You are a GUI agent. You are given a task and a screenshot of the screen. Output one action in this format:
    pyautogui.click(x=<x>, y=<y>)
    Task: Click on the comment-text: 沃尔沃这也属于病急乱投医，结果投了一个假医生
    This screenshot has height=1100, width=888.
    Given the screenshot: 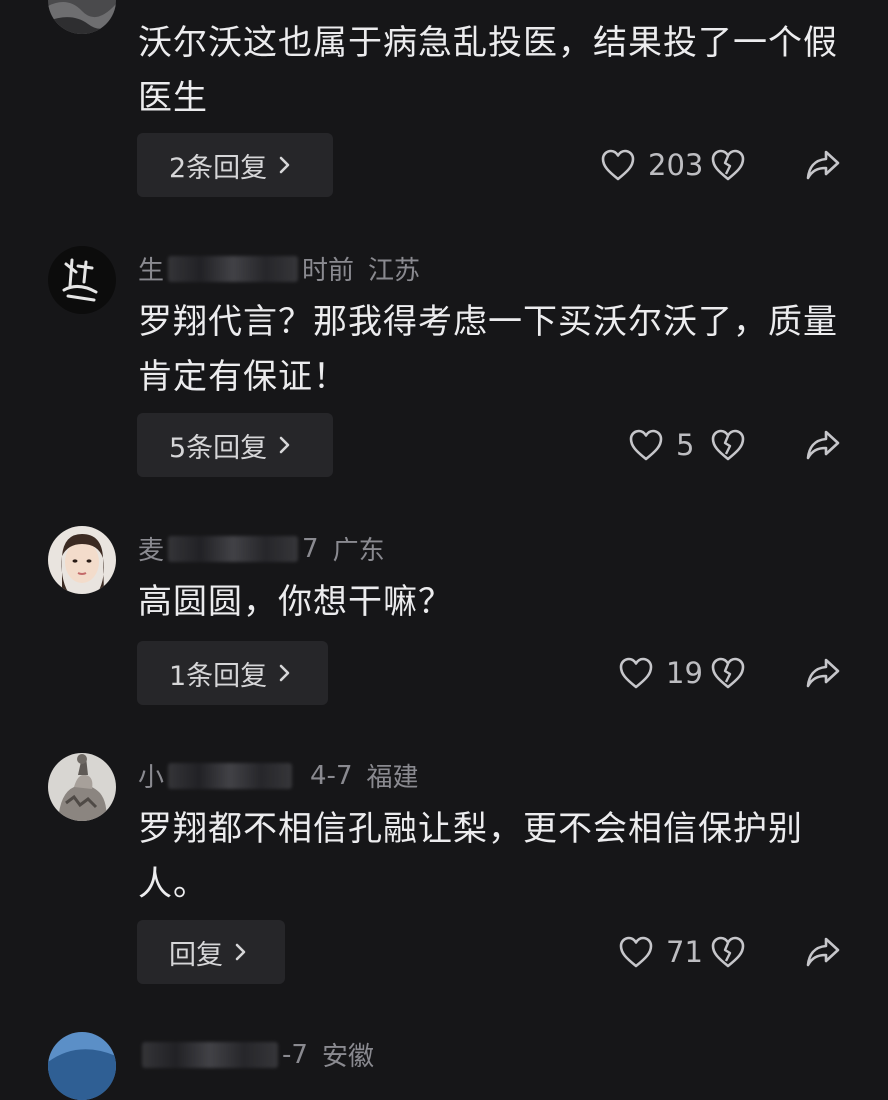 What is the action you would take?
    pyautogui.click(x=488, y=70)
    